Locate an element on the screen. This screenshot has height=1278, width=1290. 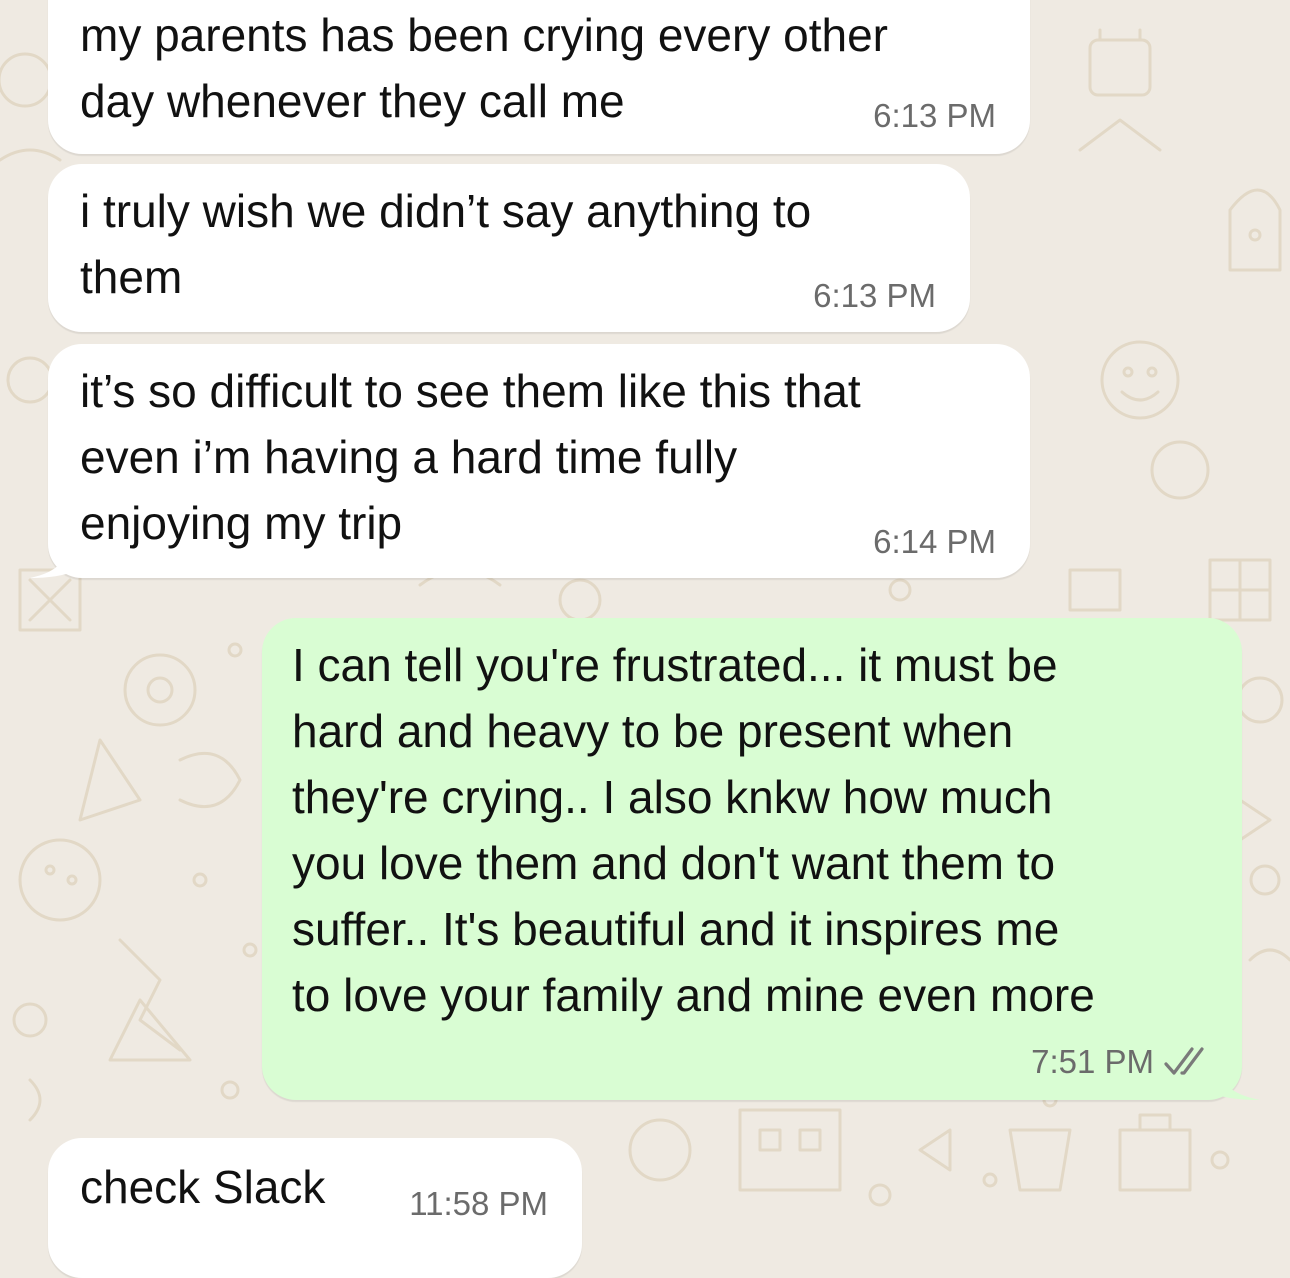
message-timestamp: 6:14 PM is located at coordinates (934, 541).